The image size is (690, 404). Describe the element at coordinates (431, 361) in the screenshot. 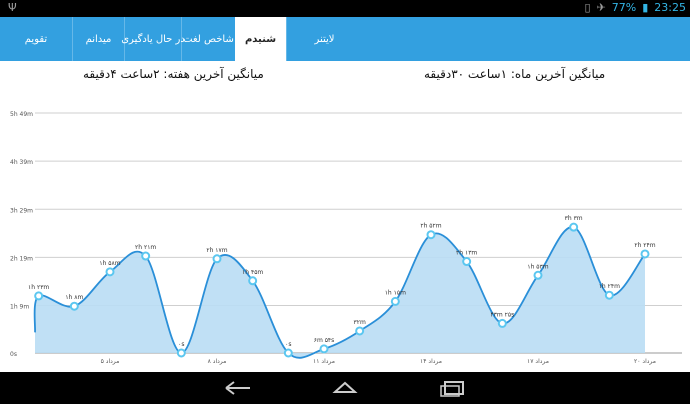

I see `x-tick-label: ۱۴ مرداد` at that location.